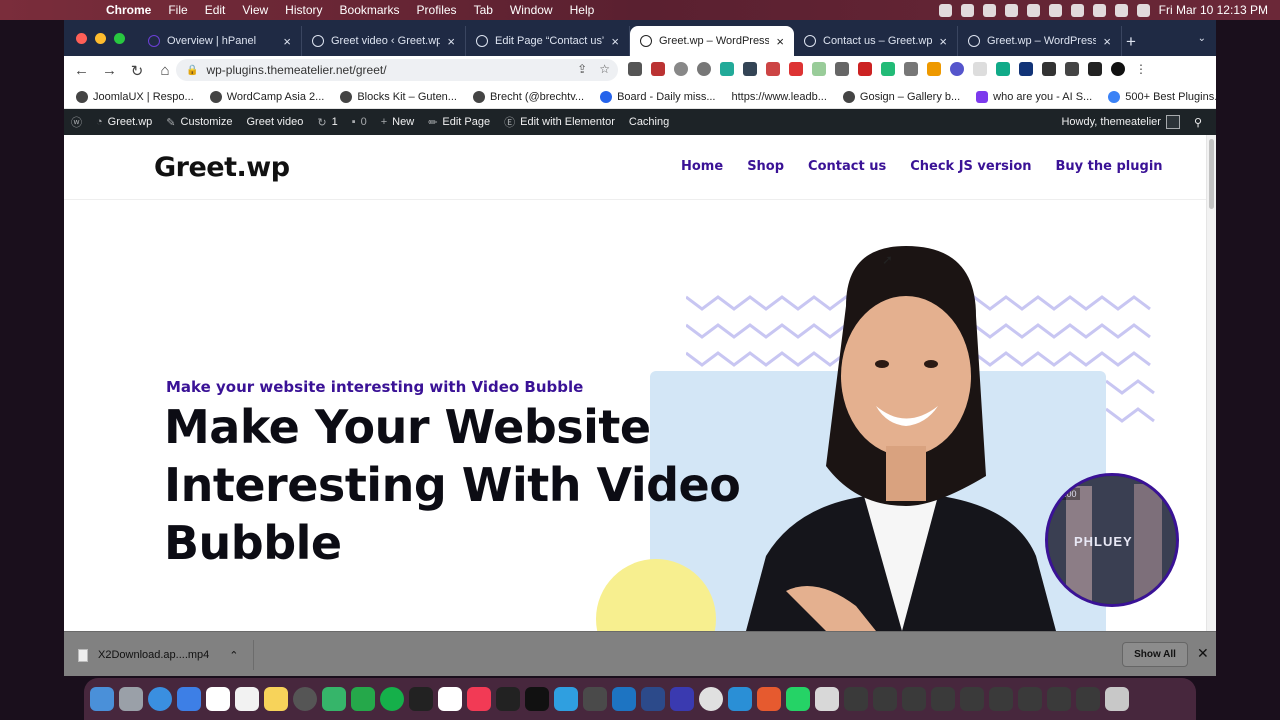 The width and height of the screenshot is (1280, 720). I want to click on blank-extension-icon, so click(980, 69).